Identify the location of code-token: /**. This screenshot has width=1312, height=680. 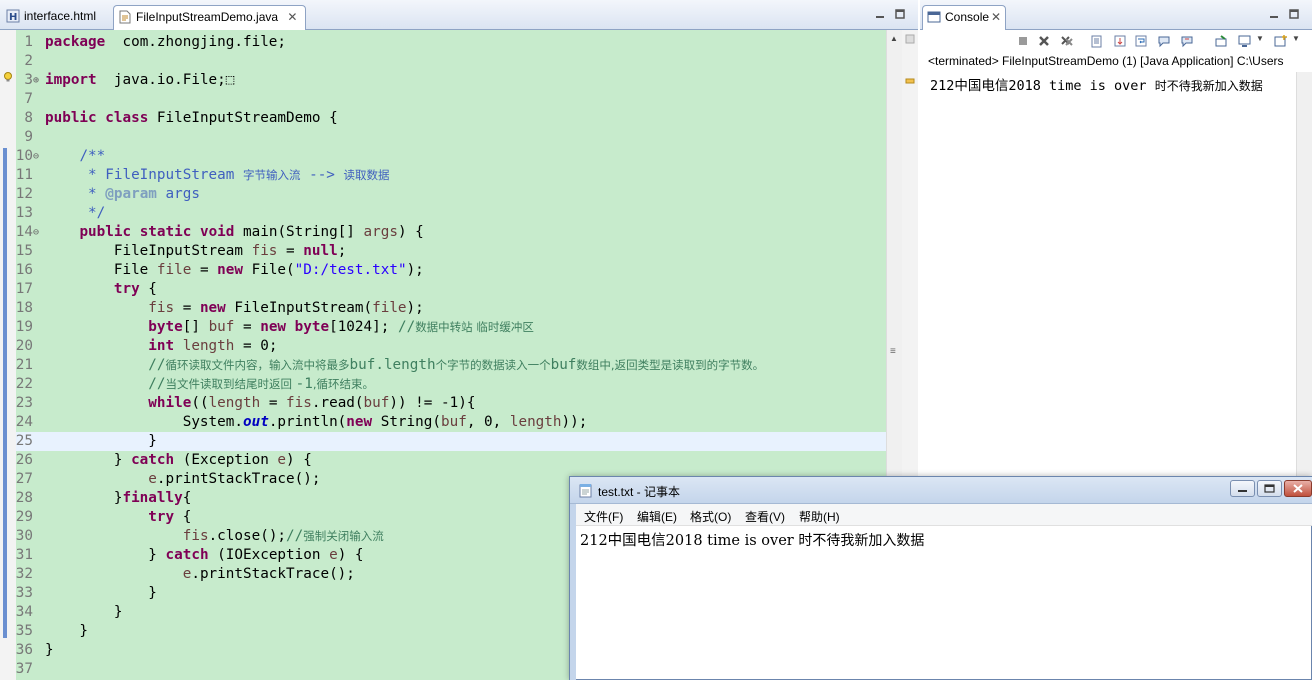
(92, 156).